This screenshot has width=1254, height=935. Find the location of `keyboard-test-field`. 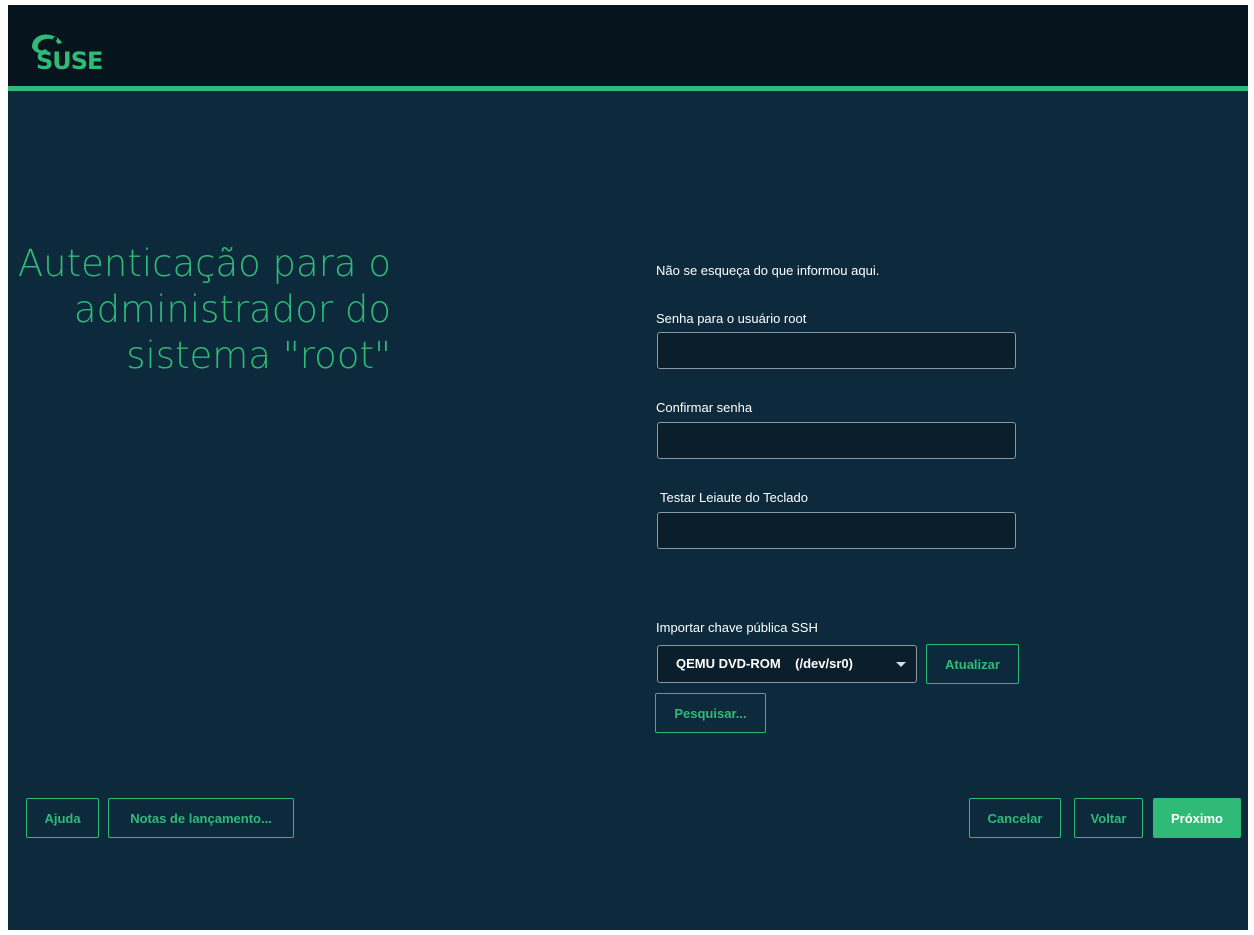

keyboard-test-field is located at coordinates (836, 530).